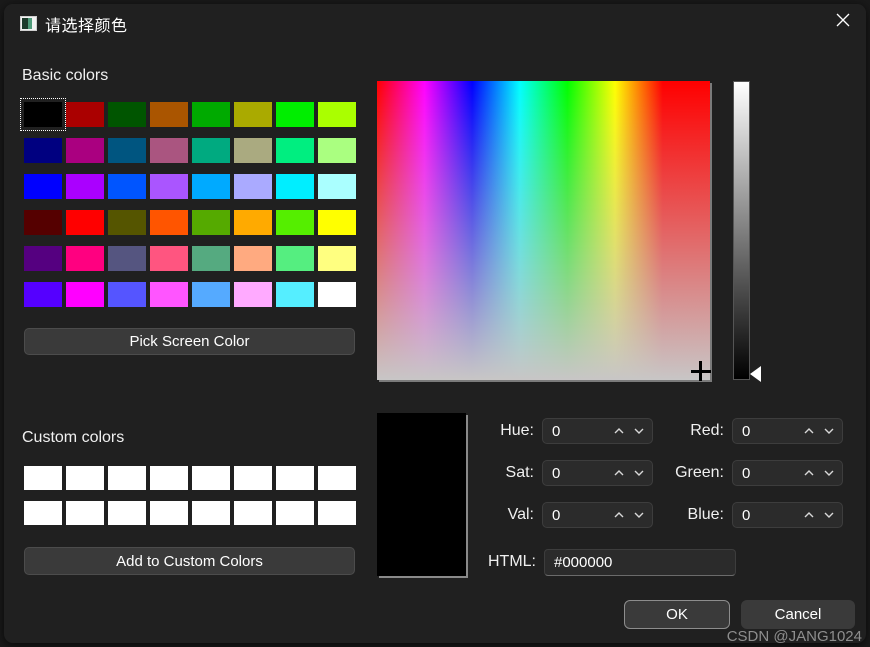 This screenshot has width=870, height=647. What do you see at coordinates (556, 473) in the screenshot?
I see `sat-value: 0` at bounding box center [556, 473].